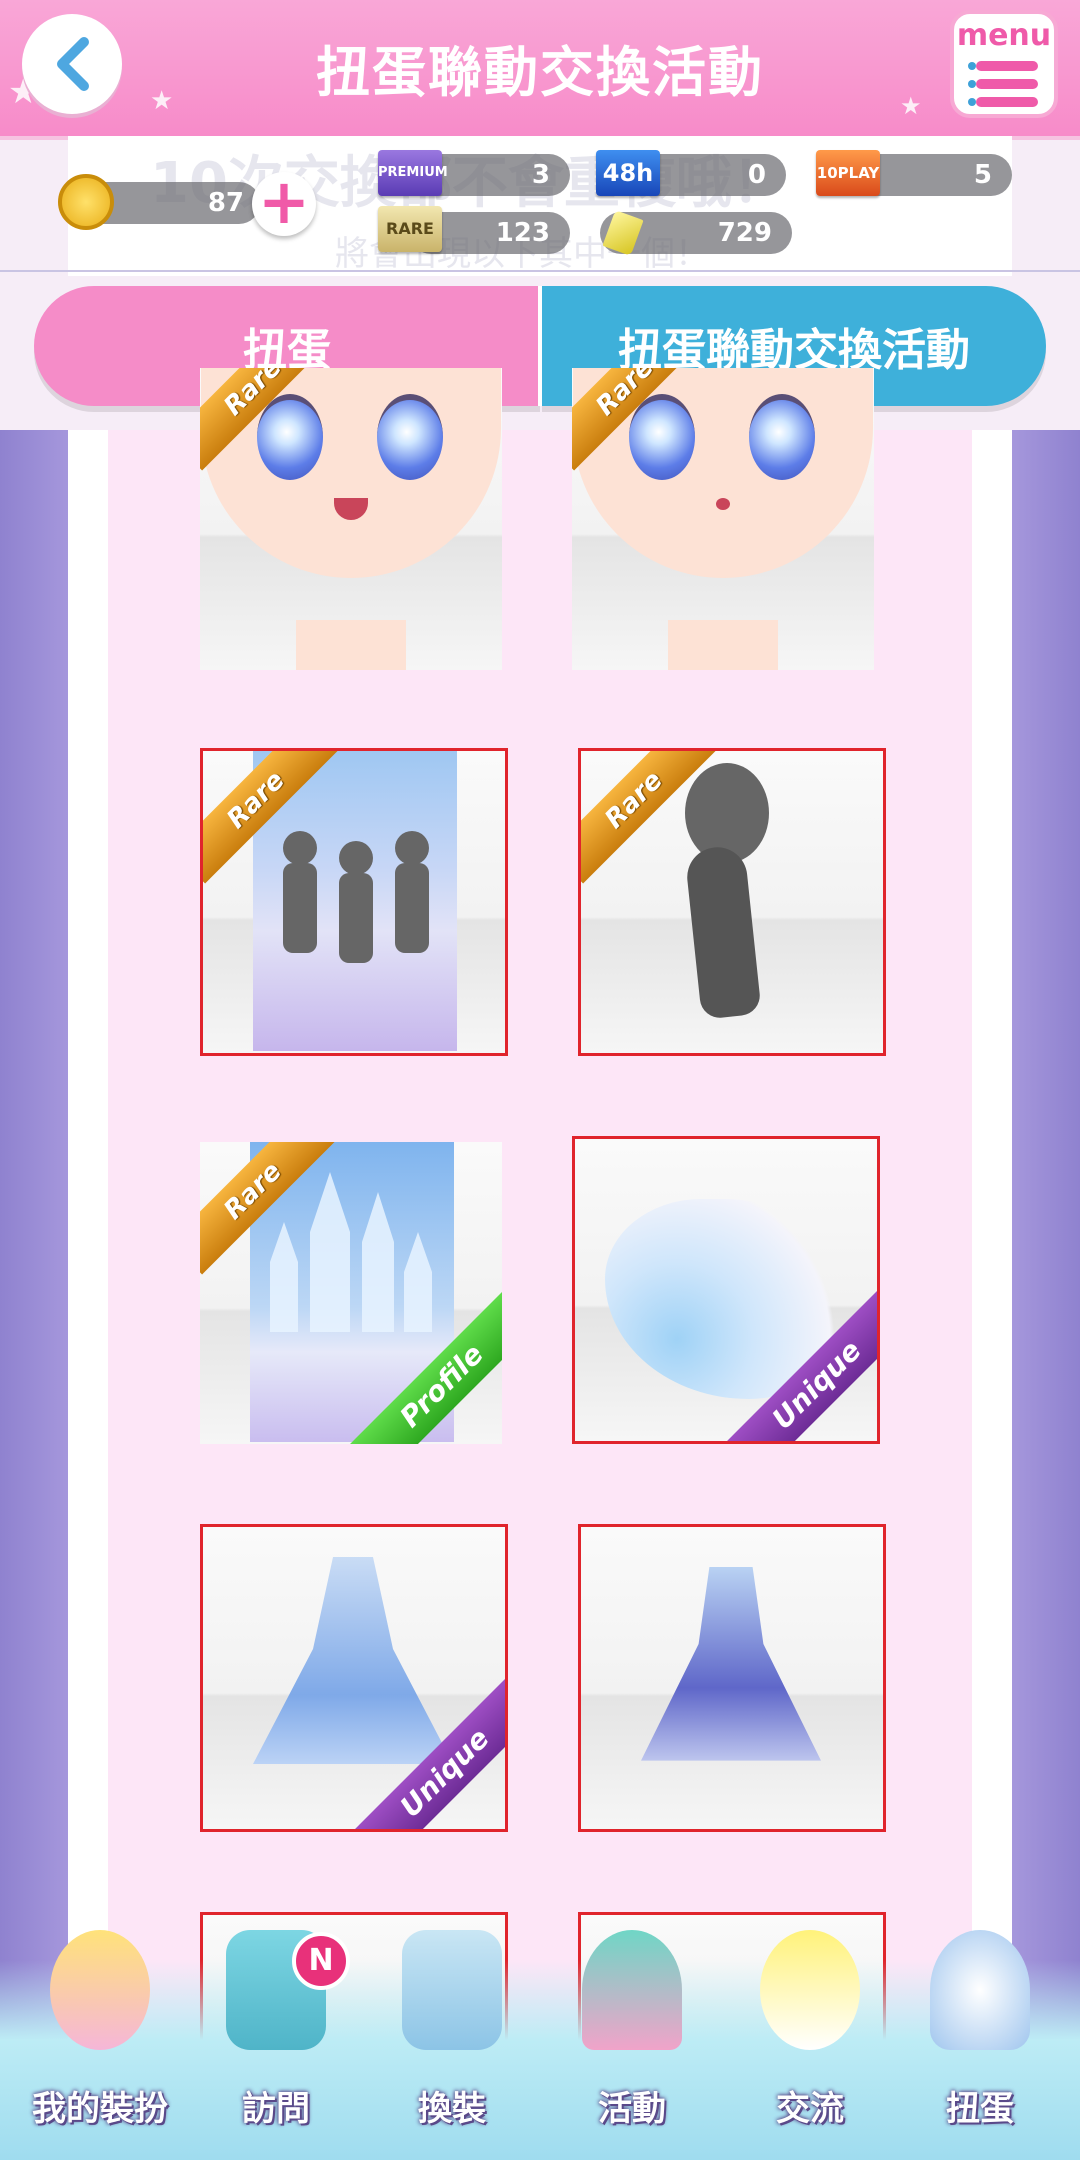 Image resolution: width=1080 pixels, height=2160 pixels. I want to click on premium-ticket-icon: PREMIUM, so click(413, 173).